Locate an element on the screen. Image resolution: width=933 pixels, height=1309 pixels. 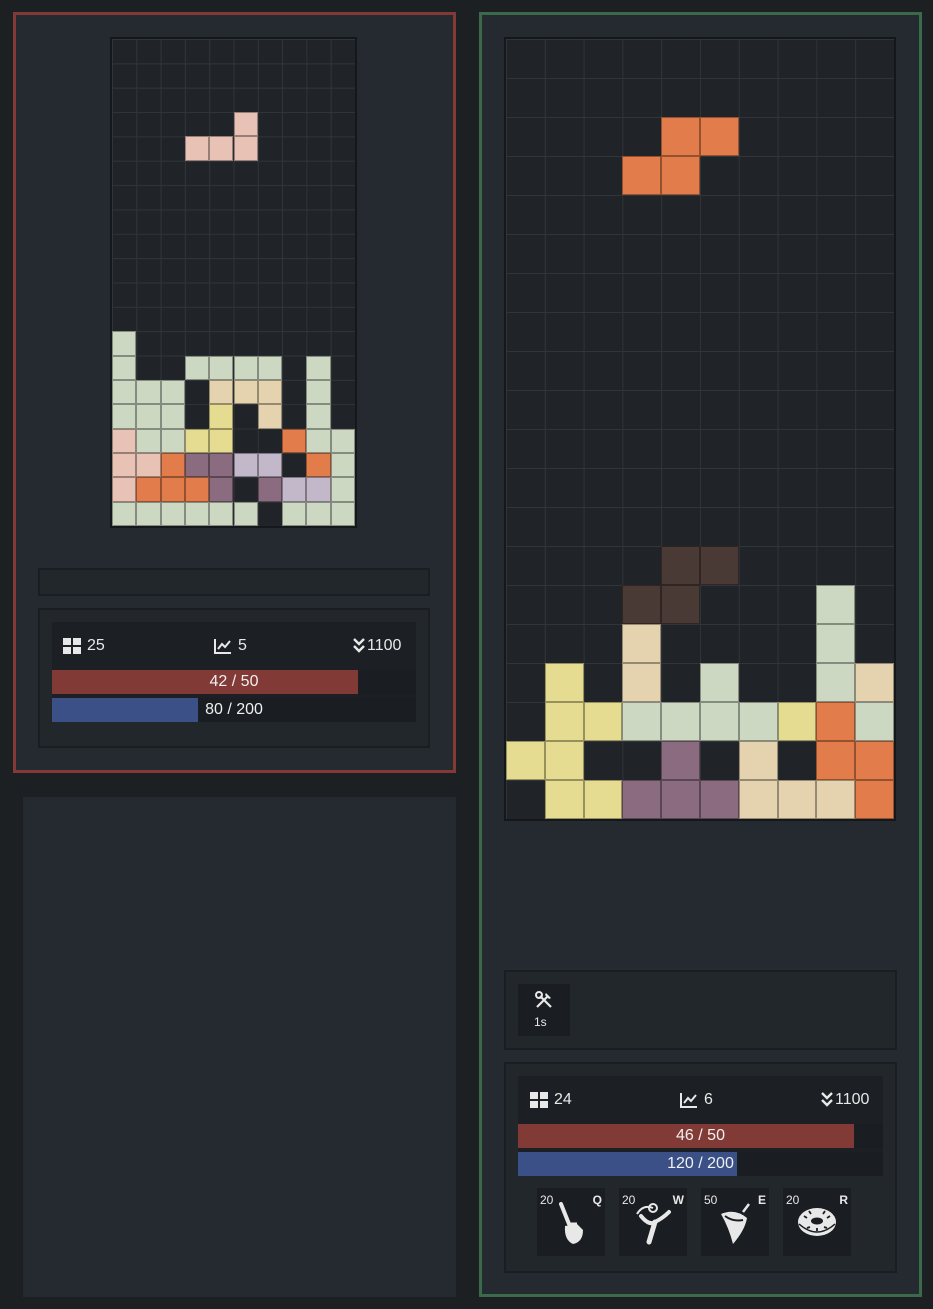
player-1-lines-value: 5 is located at coordinates (242, 645).